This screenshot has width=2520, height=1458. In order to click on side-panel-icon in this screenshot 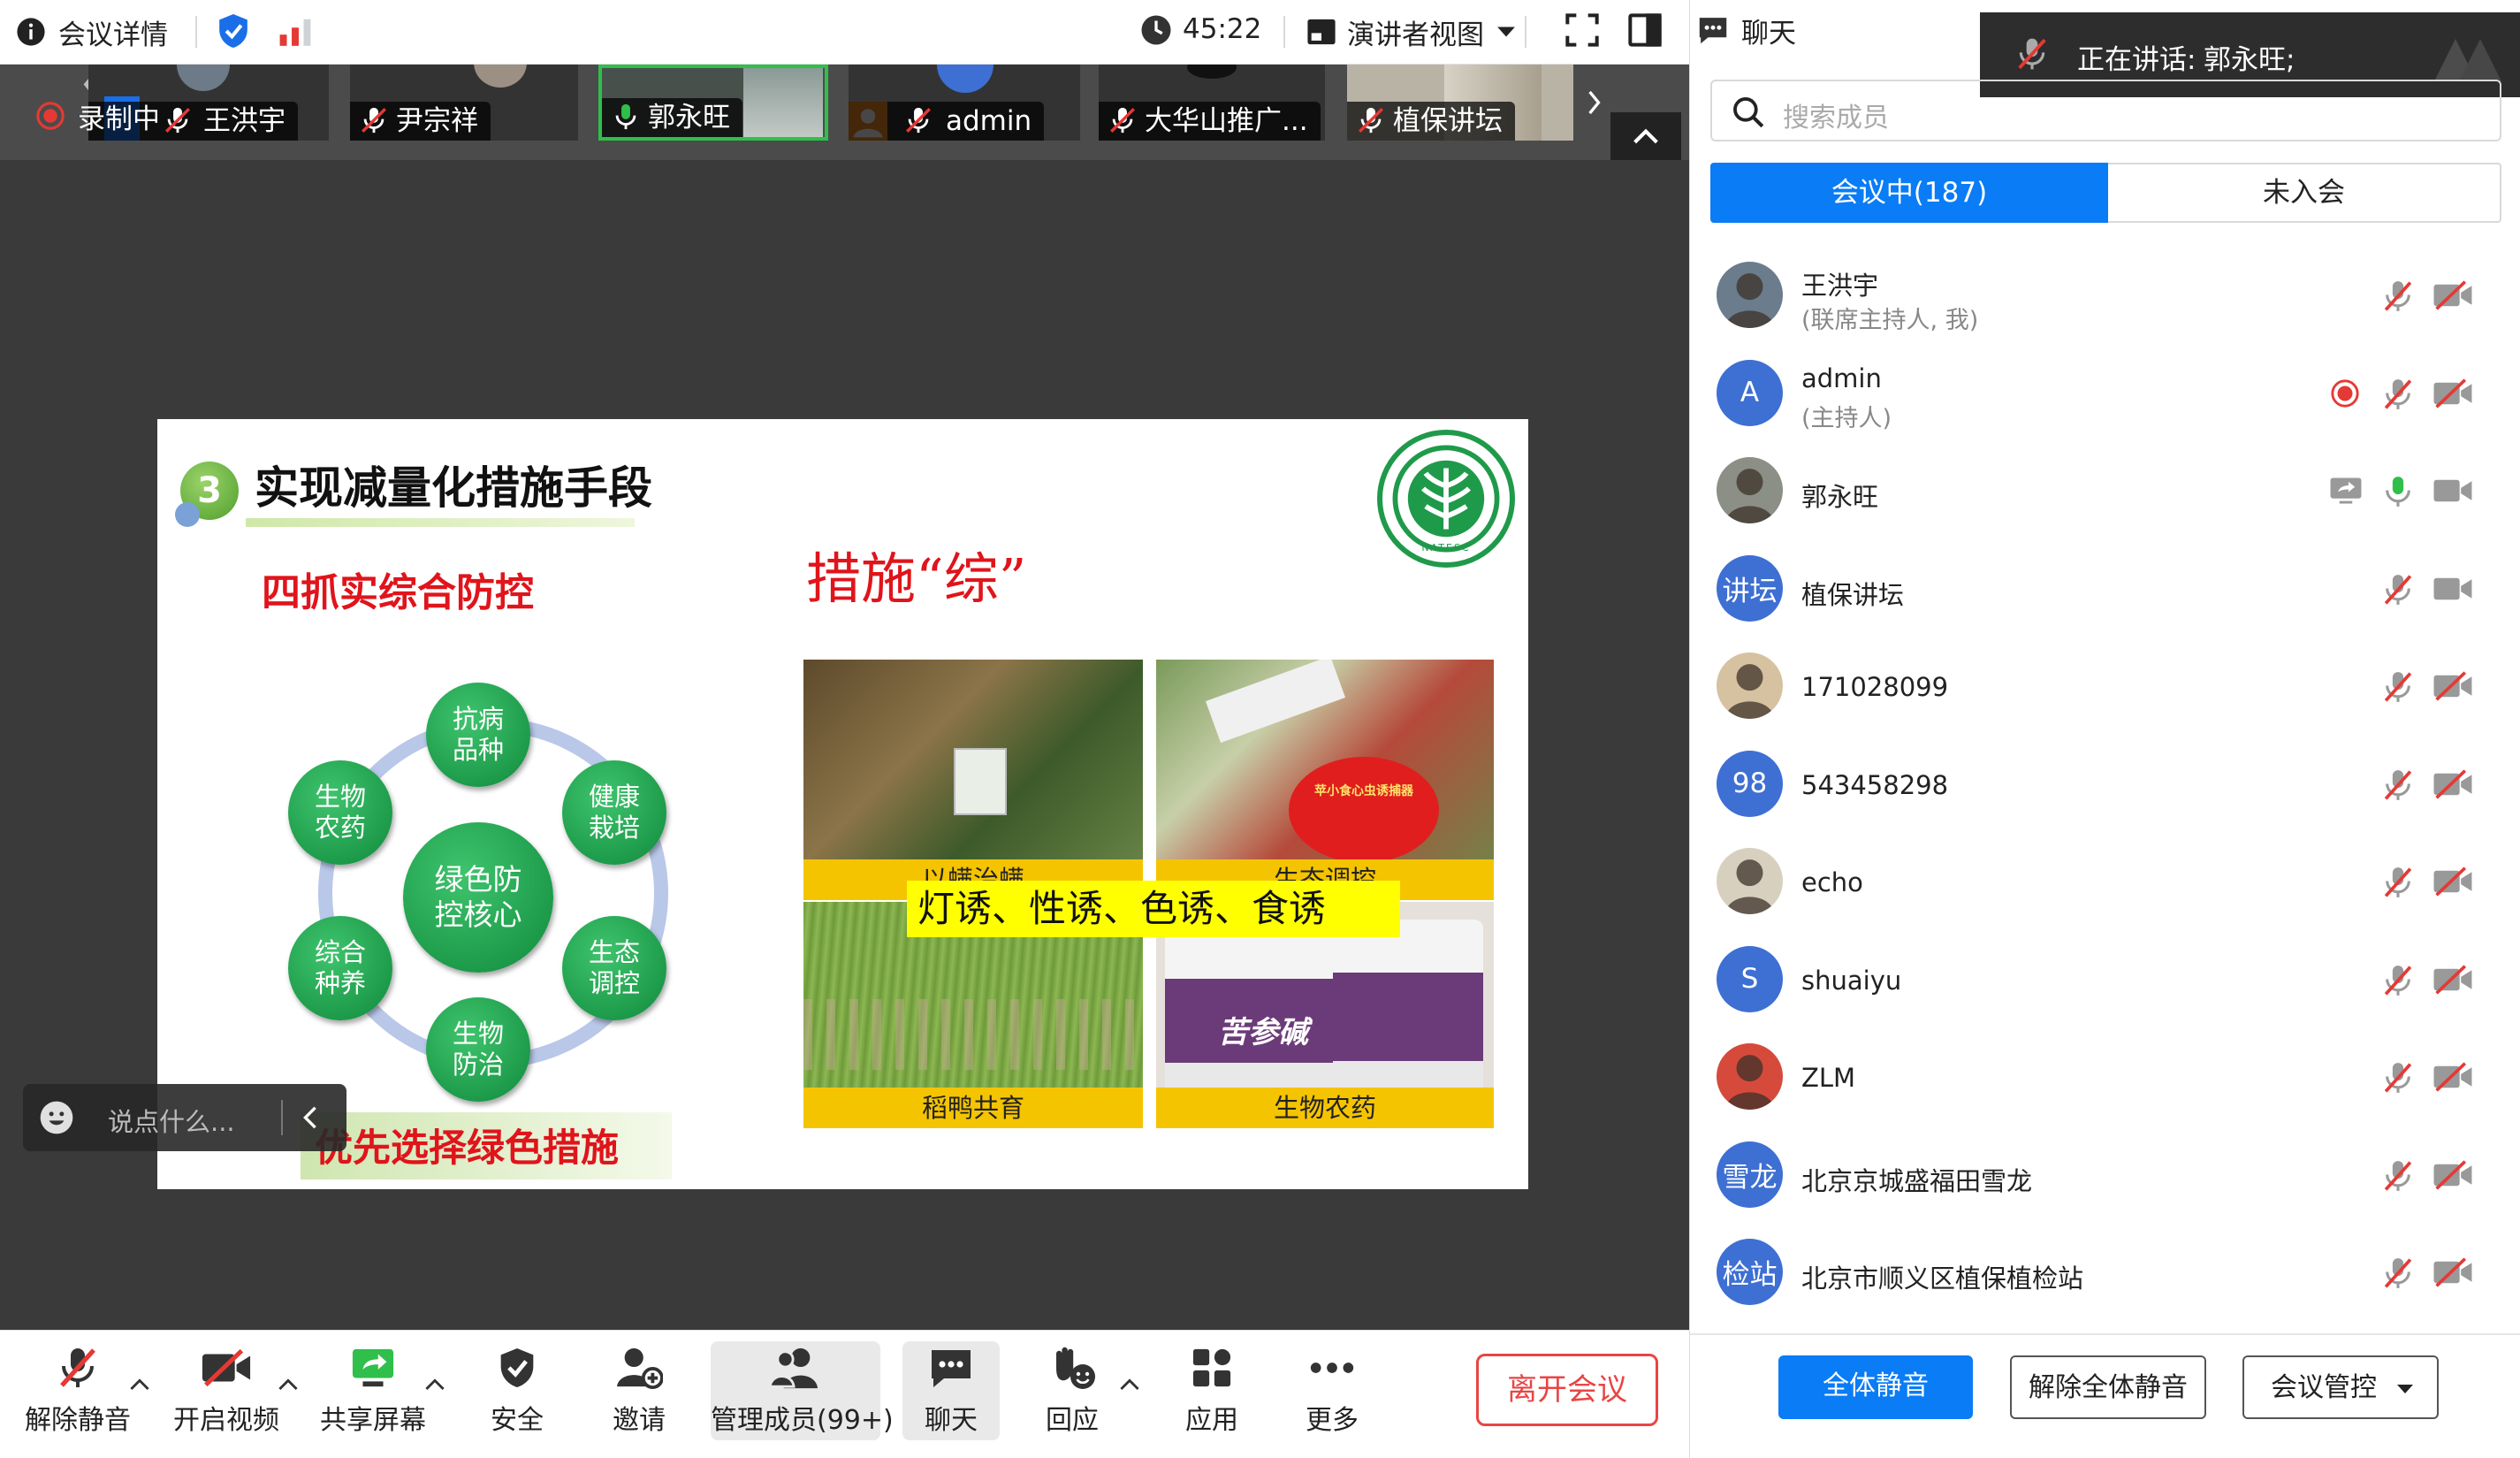, I will do `click(1645, 30)`.